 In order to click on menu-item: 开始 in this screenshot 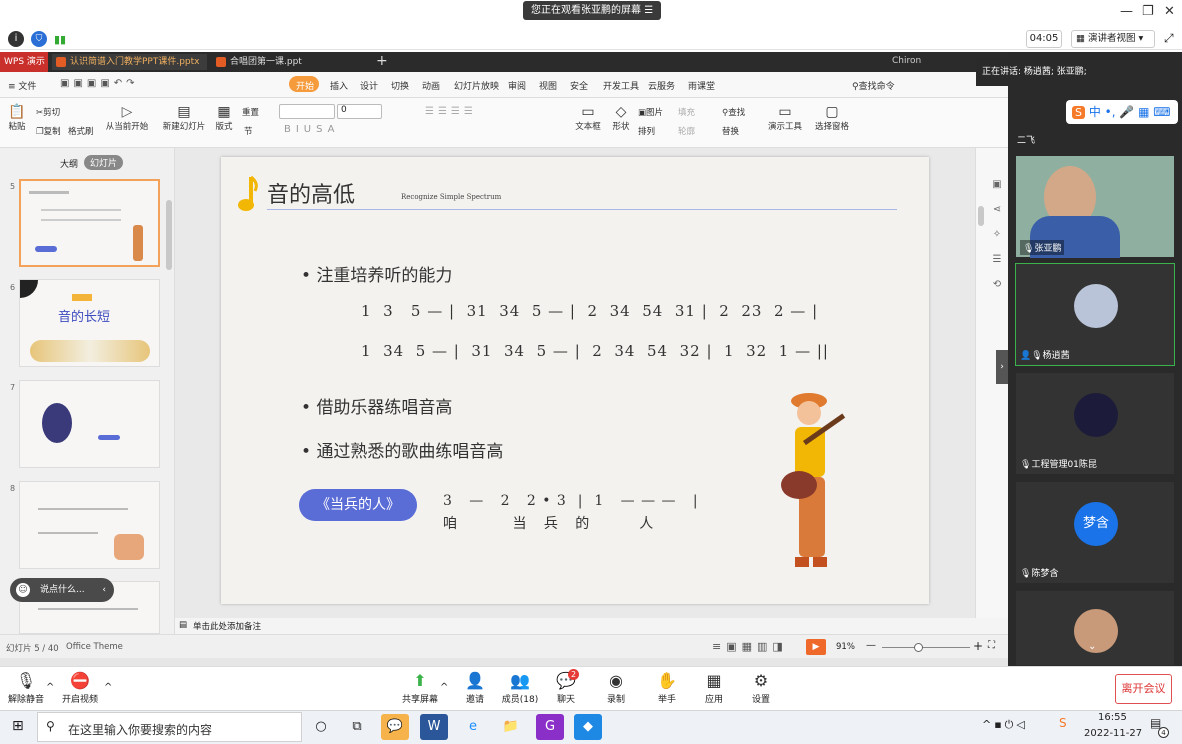, I will do `click(305, 85)`.